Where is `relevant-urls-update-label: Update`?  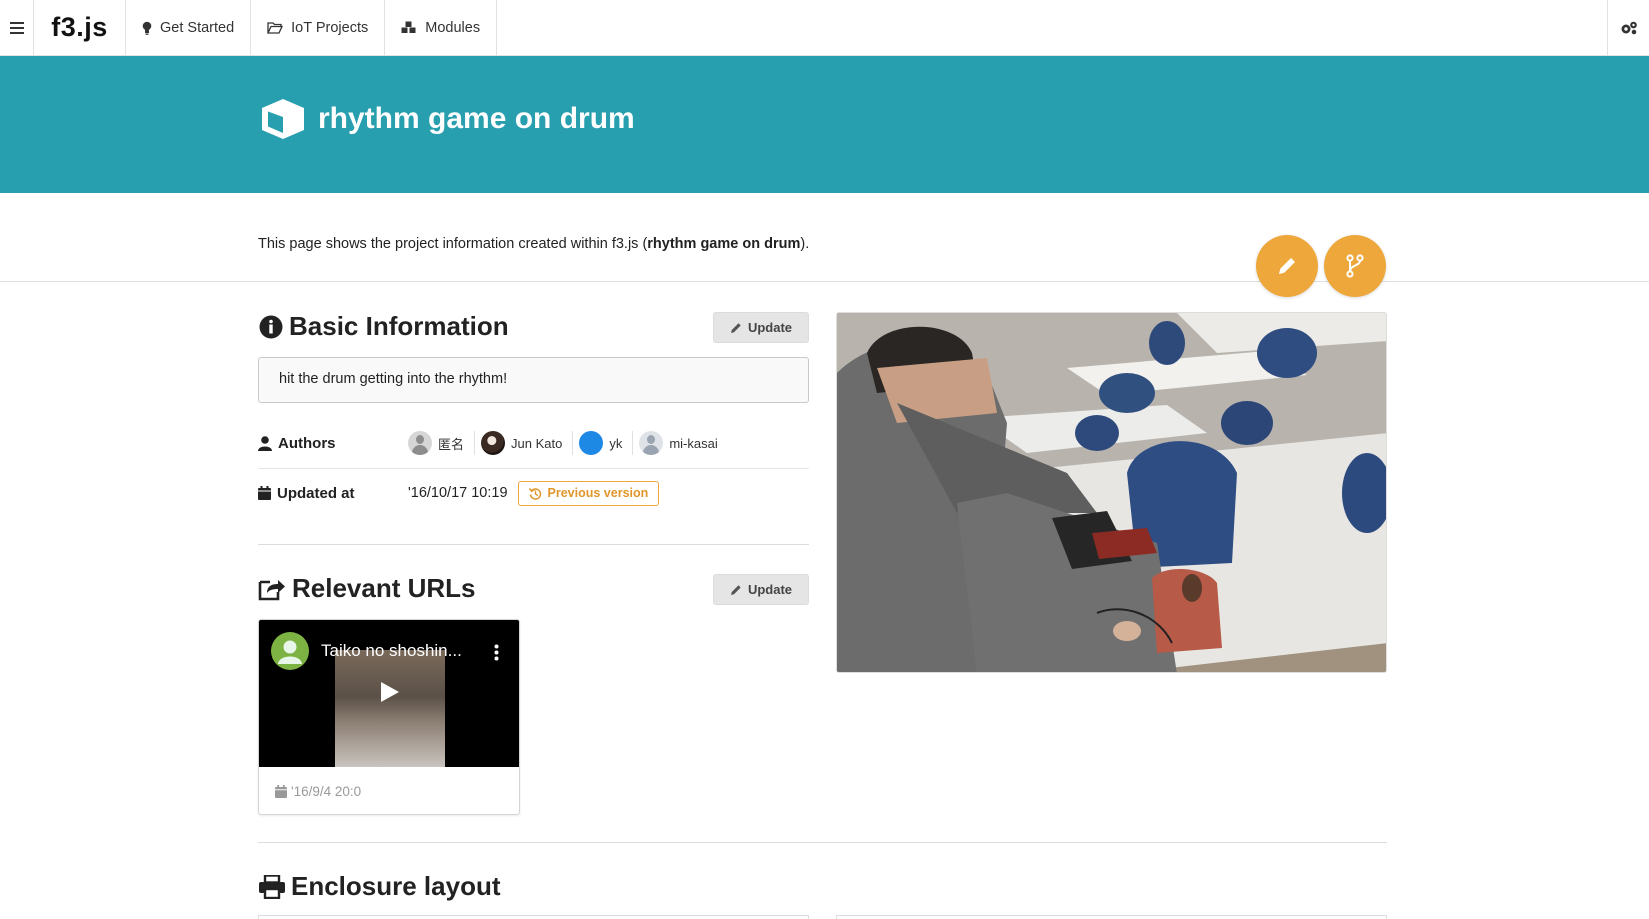 relevant-urls-update-label: Update is located at coordinates (770, 589).